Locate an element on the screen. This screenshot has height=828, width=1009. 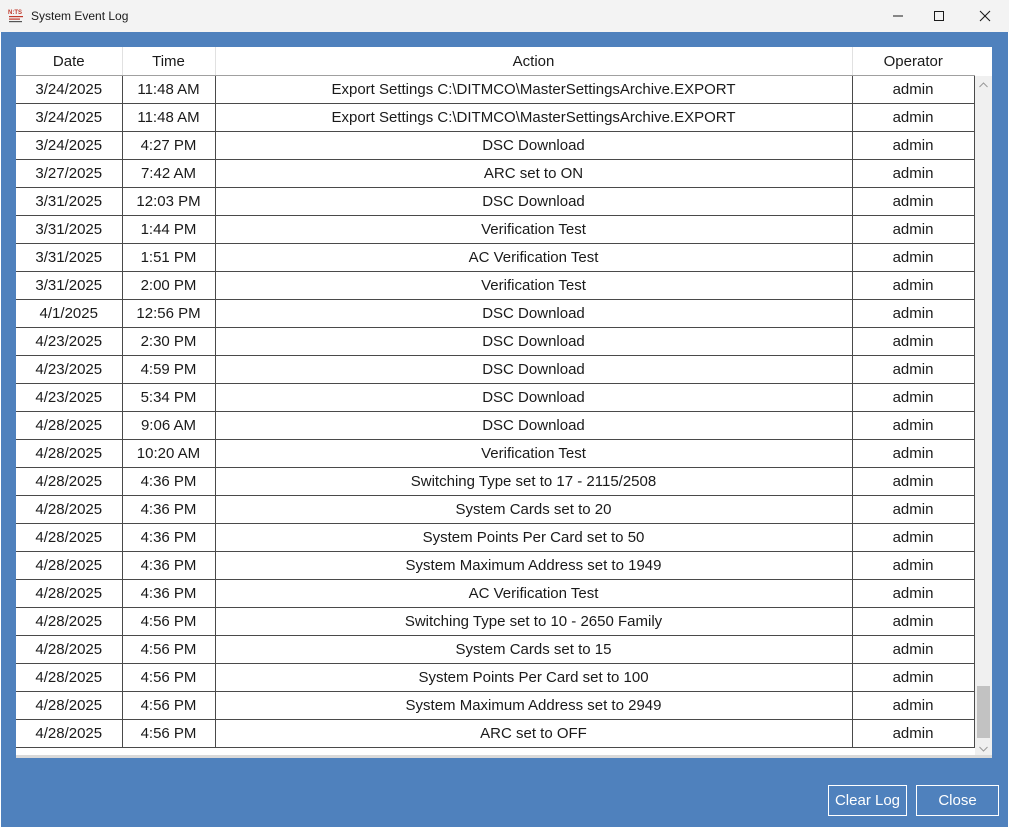
header-row: Date Time Action Operator is located at coordinates (495, 61).